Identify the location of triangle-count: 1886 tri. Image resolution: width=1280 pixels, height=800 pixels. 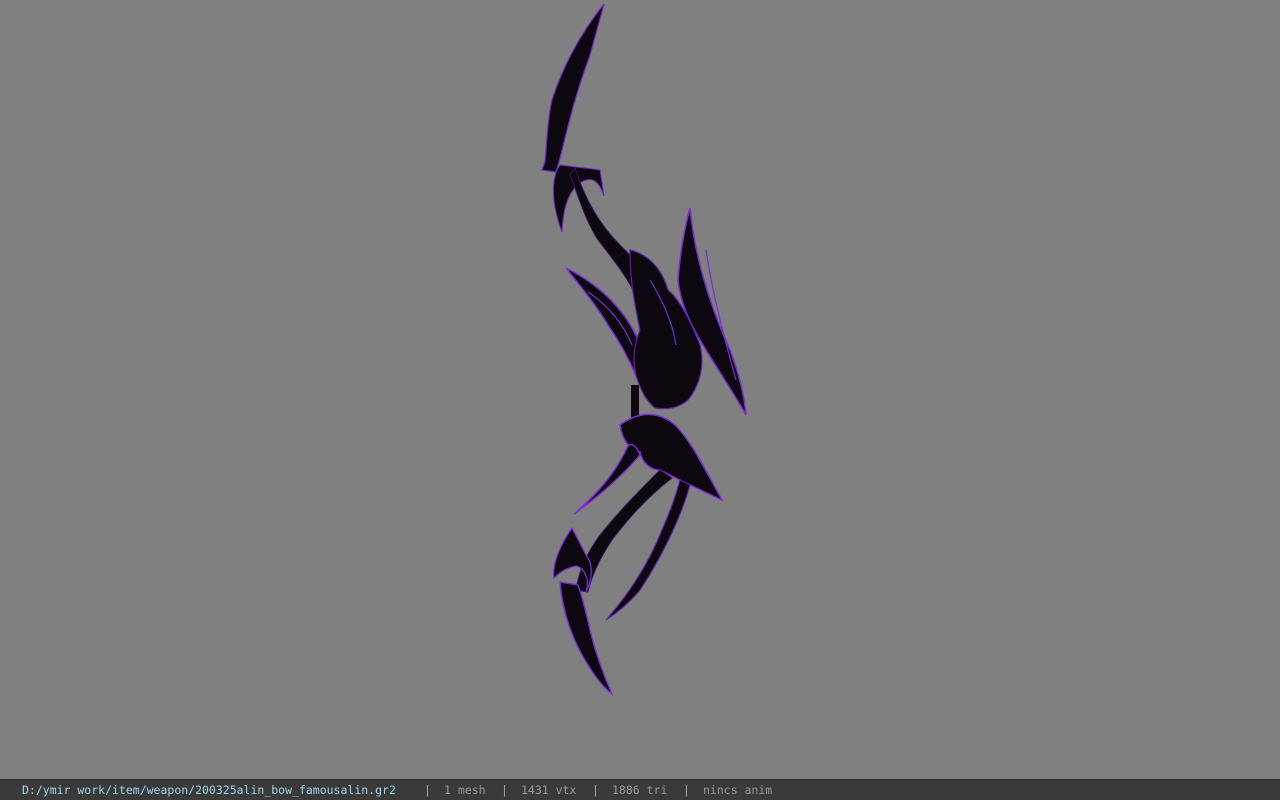
(640, 790).